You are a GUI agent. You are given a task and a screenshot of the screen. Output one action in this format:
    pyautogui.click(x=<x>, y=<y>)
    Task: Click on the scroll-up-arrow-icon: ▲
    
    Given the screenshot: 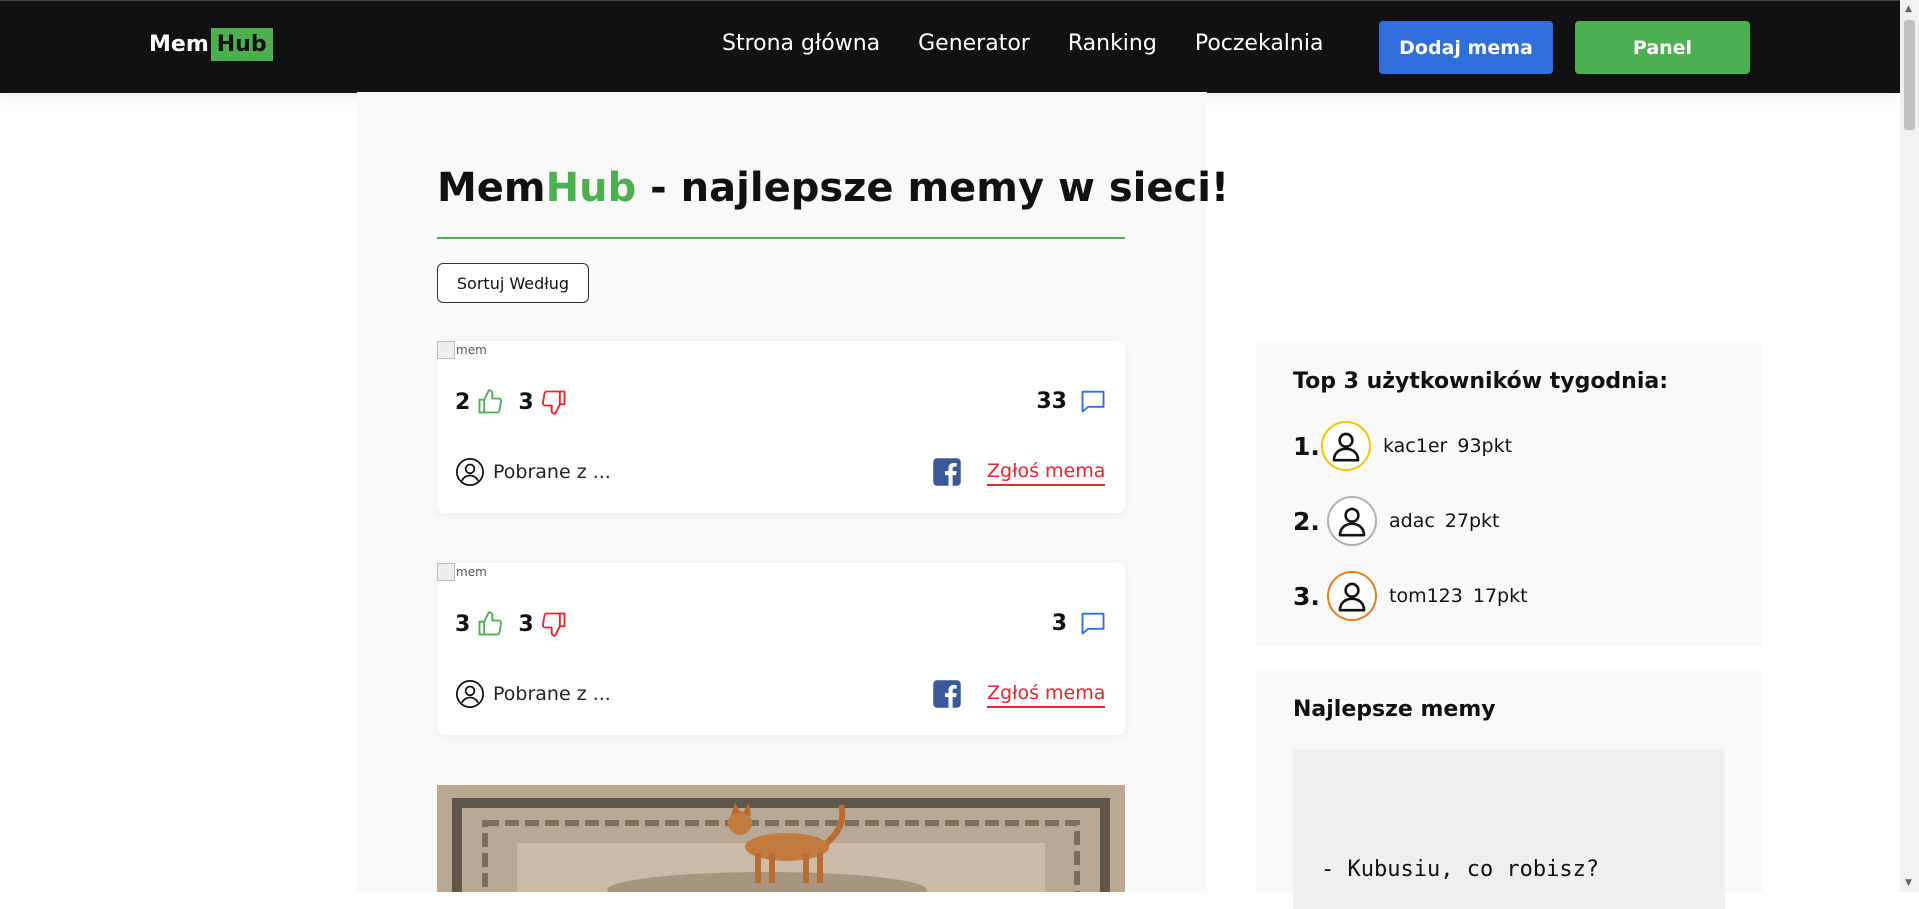 What is the action you would take?
    pyautogui.click(x=1908, y=9)
    